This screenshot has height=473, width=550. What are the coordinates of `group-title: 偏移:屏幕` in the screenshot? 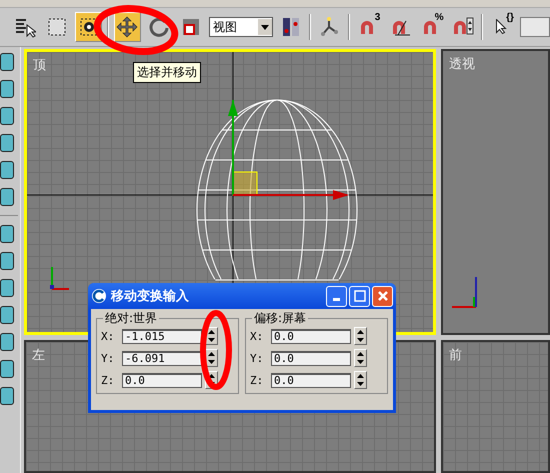 It's located at (280, 318).